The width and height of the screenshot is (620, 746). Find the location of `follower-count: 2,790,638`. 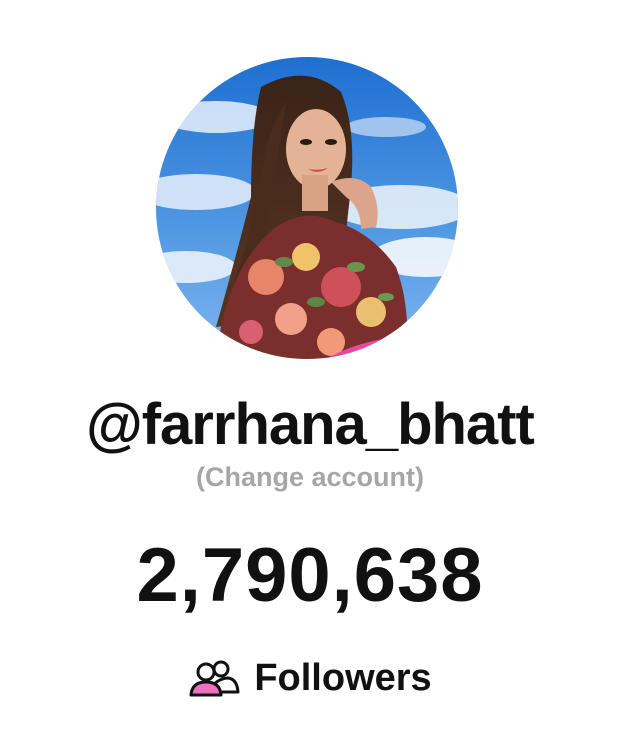

follower-count: 2,790,638 is located at coordinates (310, 575).